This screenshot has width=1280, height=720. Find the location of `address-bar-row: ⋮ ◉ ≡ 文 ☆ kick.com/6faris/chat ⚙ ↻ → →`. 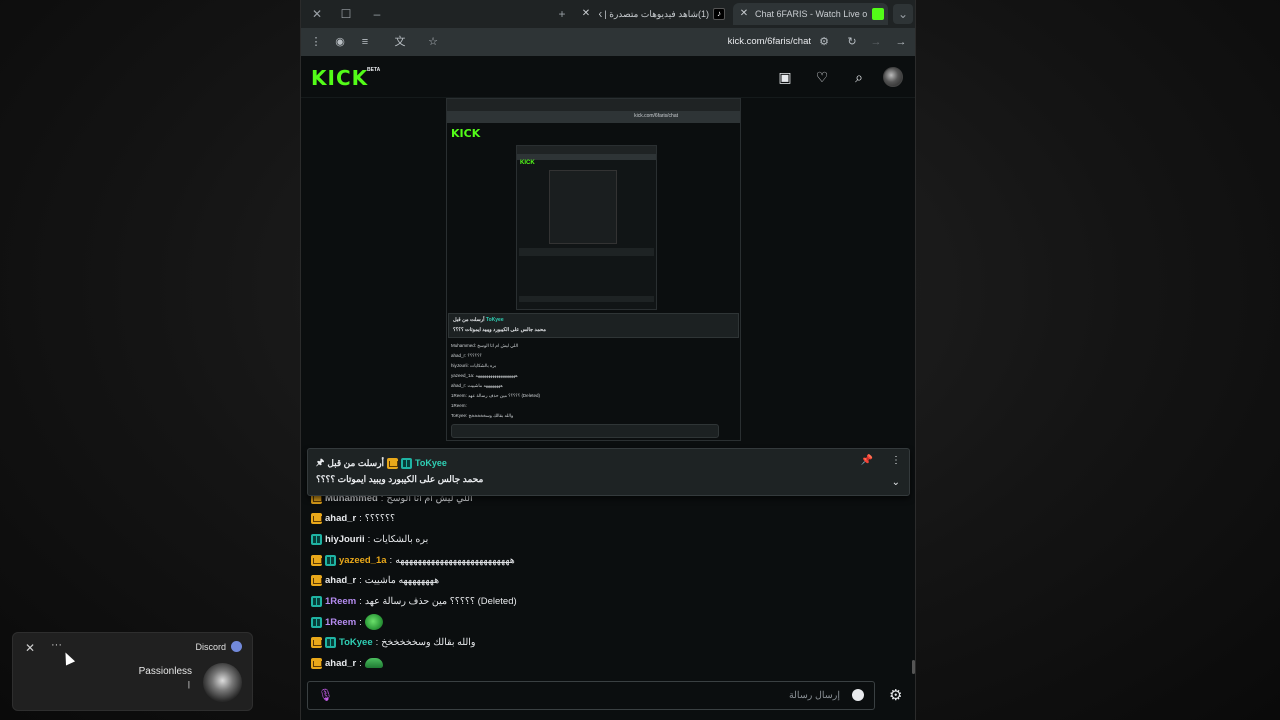

address-bar-row: ⋮ ◉ ≡ 文 ☆ kick.com/6faris/chat ⚙ ↻ → → is located at coordinates (608, 42).